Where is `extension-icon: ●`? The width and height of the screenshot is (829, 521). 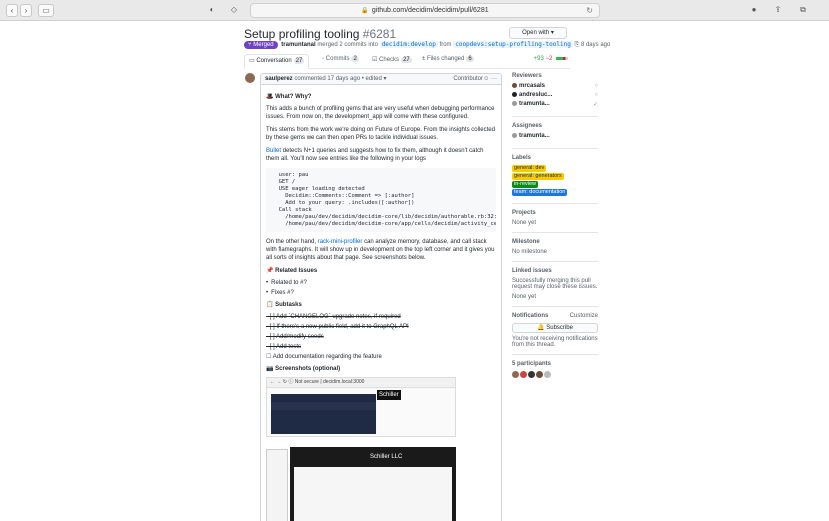
extension-icon: ● is located at coordinates (754, 10).